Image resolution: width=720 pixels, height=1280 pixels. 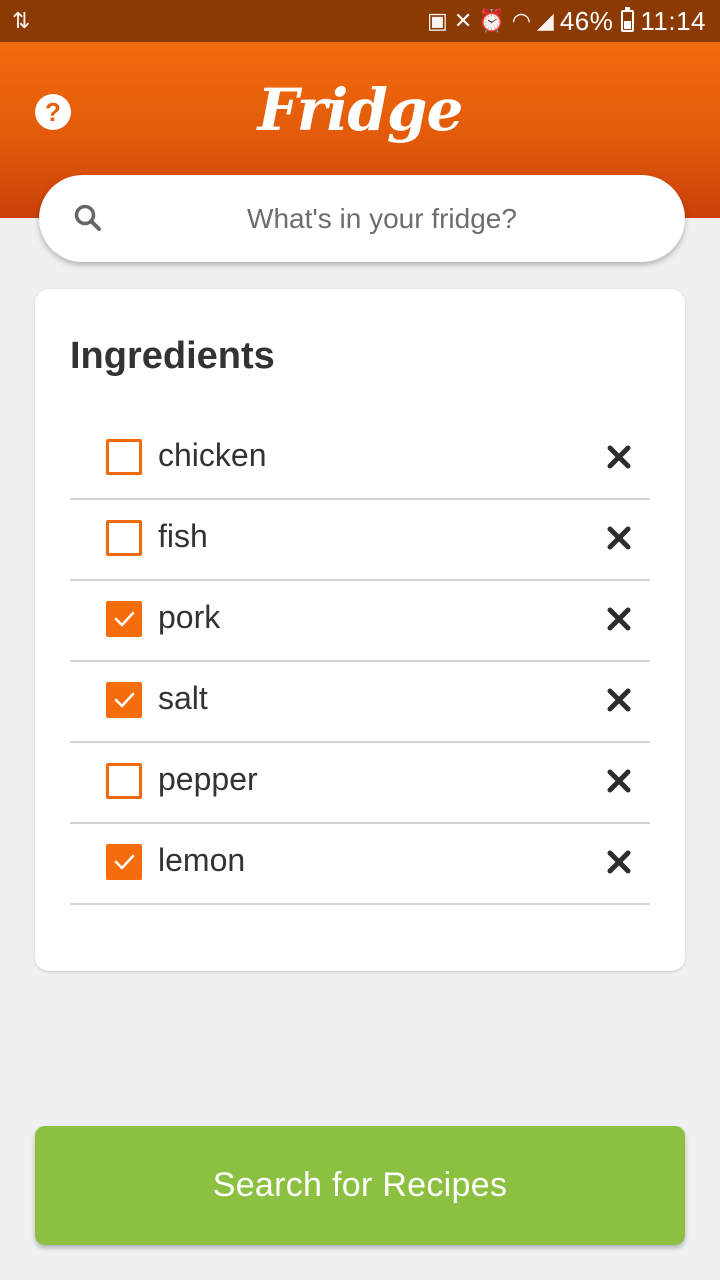 I want to click on clock: 11:14, so click(x=673, y=20).